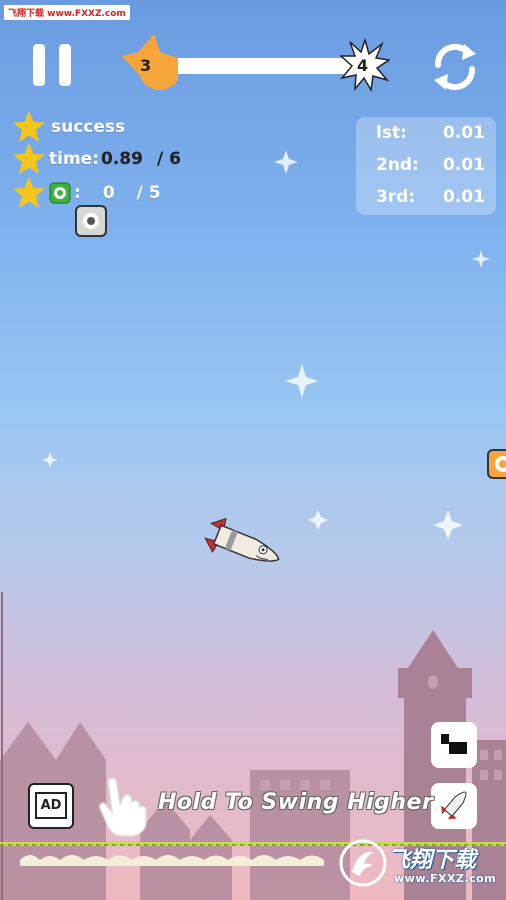 This screenshot has width=506, height=900. I want to click on ad-icon: AD, so click(51, 805).